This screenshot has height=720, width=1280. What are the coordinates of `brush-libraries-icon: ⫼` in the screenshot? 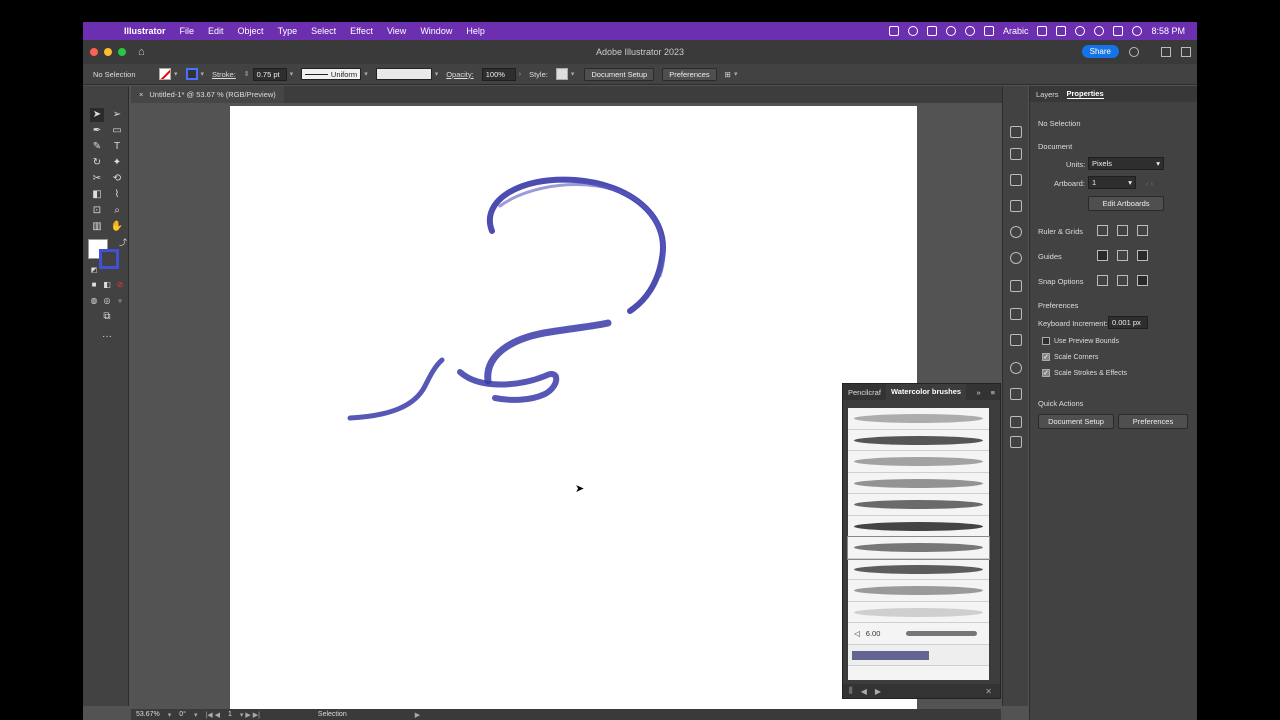 It's located at (851, 691).